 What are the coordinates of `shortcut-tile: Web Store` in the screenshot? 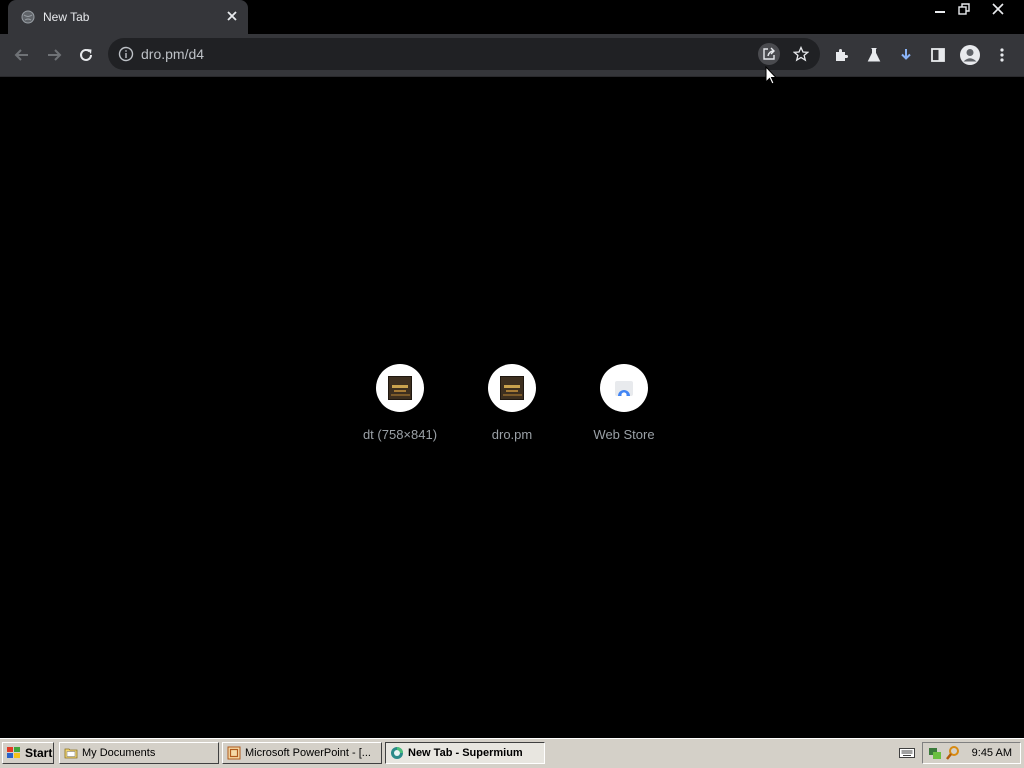 It's located at (624, 409).